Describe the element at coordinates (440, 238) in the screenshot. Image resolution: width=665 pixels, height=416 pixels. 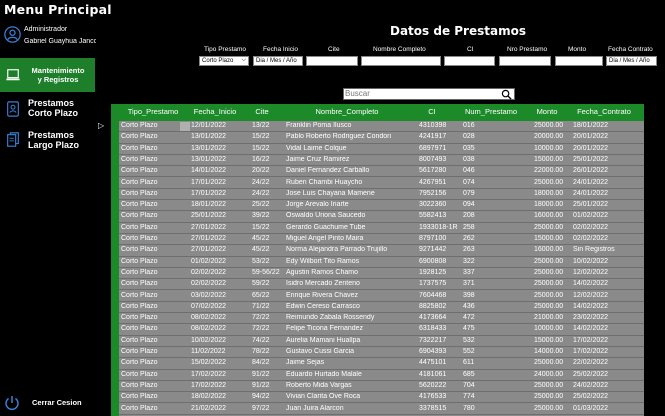
I see `table-cell: 8797100` at that location.